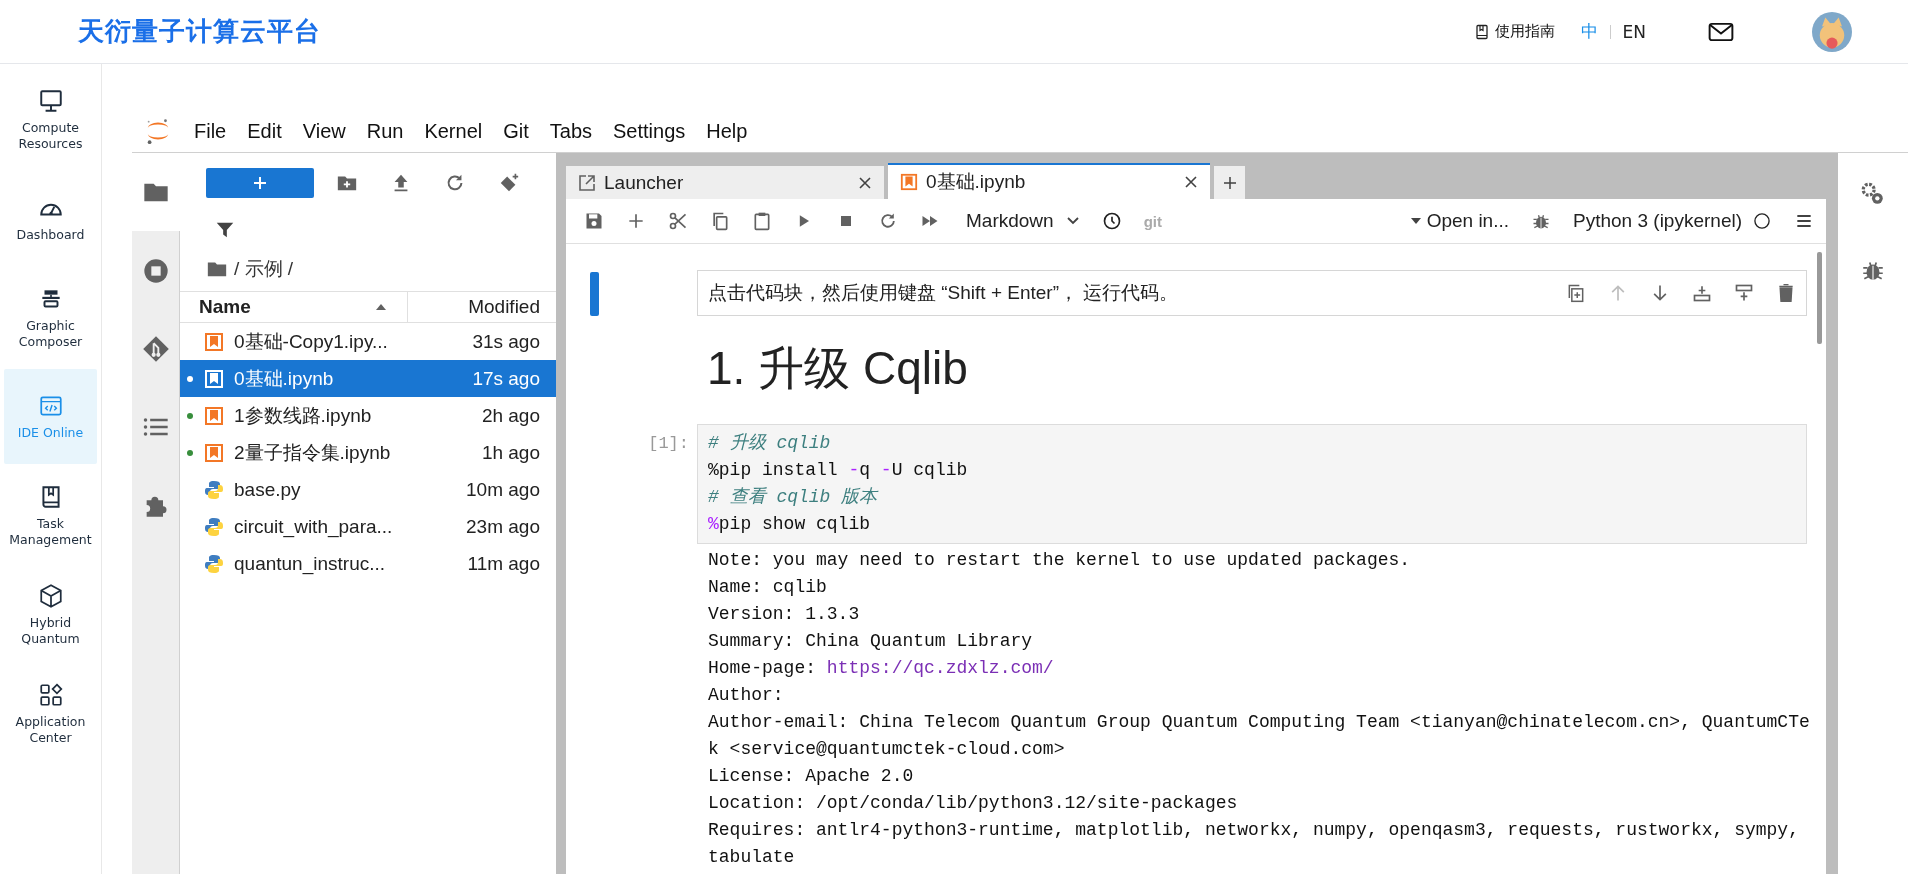  What do you see at coordinates (509, 183) in the screenshot?
I see `git-clone-icon` at bounding box center [509, 183].